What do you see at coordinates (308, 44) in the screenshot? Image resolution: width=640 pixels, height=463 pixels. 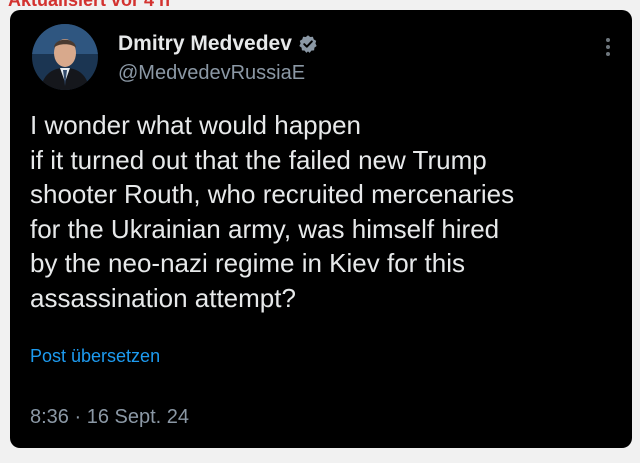 I see `verified-badge-icon` at bounding box center [308, 44].